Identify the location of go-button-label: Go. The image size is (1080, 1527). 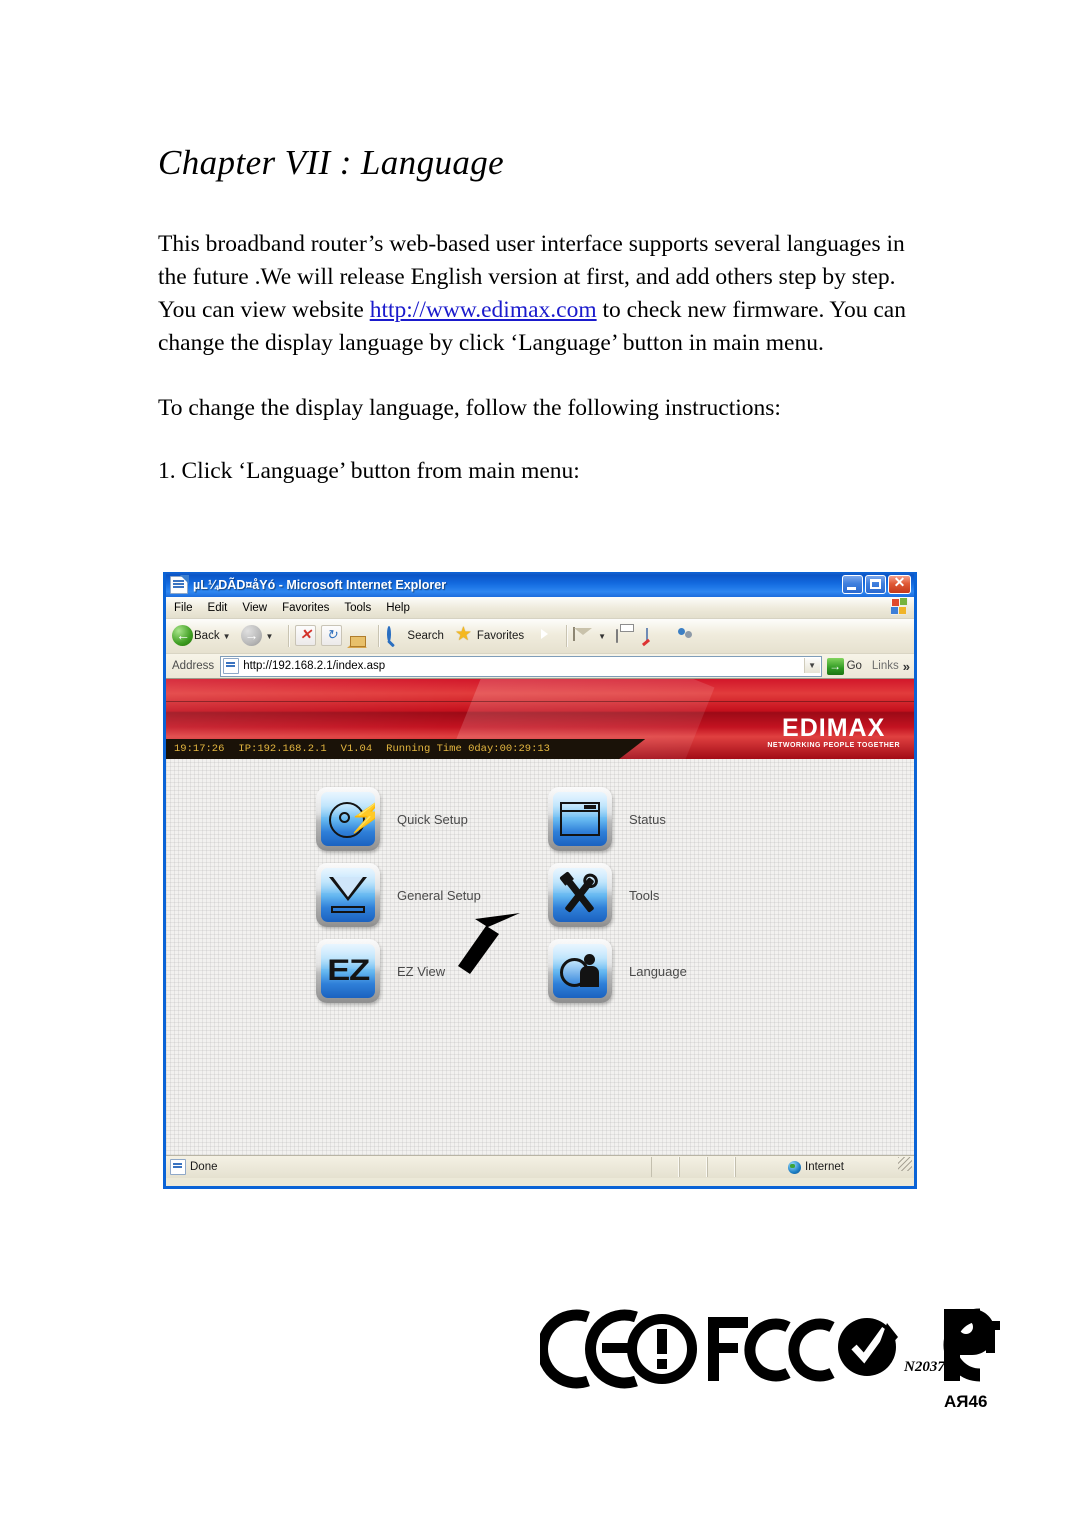
(854, 666).